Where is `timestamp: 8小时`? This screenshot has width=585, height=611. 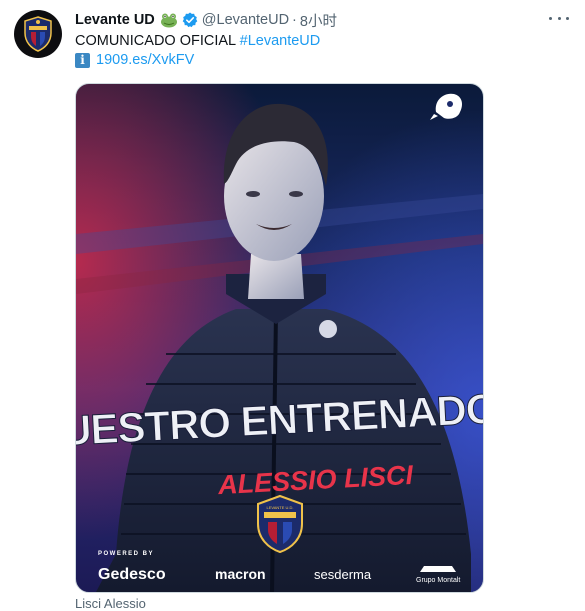 timestamp: 8小时 is located at coordinates (318, 20).